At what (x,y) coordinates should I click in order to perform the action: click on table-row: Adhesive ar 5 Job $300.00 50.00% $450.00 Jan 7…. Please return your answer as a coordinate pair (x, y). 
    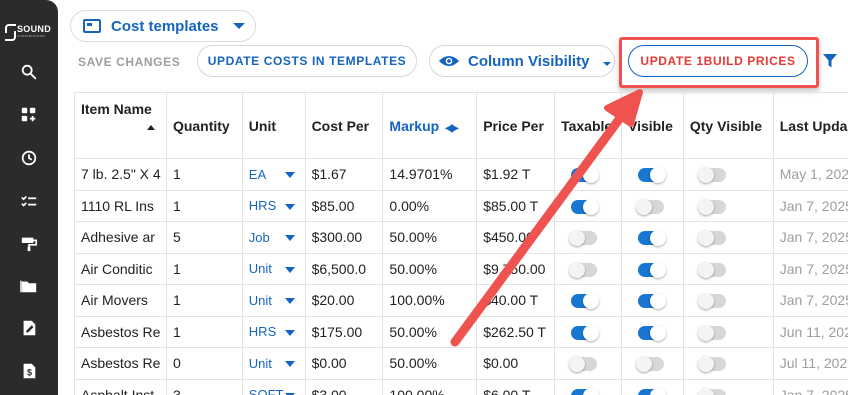
    Looking at the image, I should click on (461, 237).